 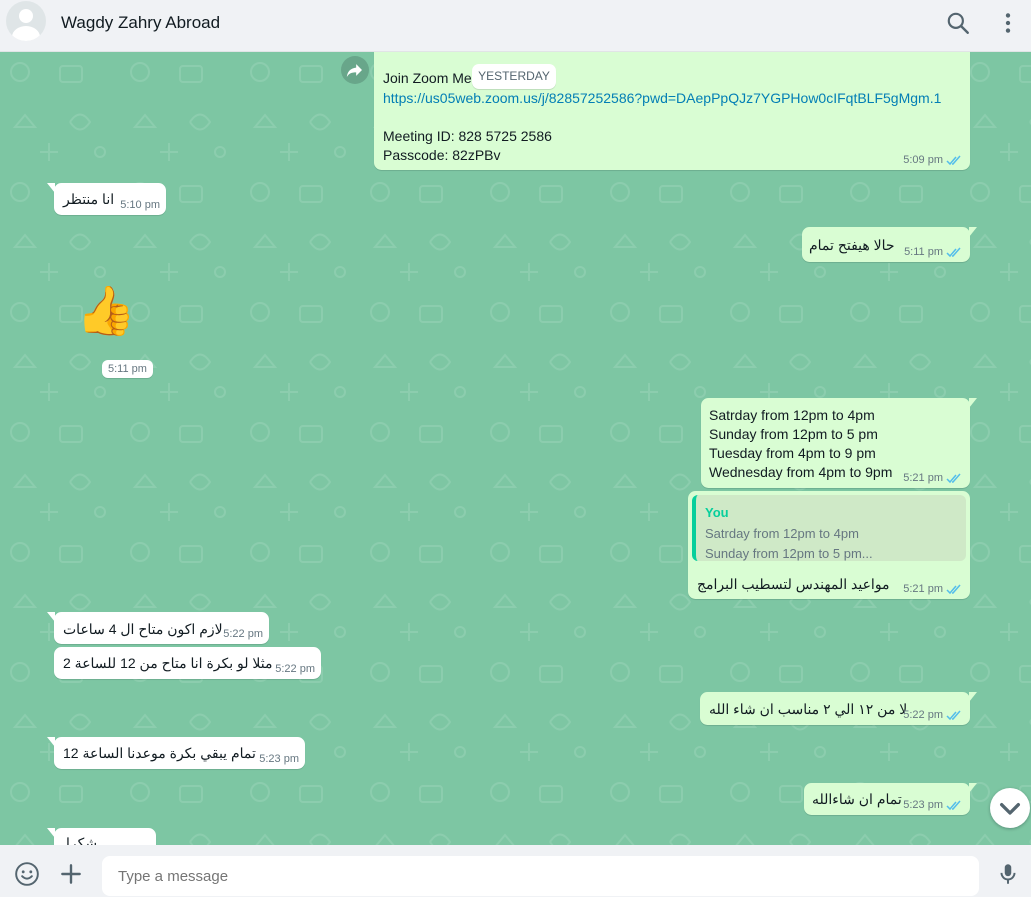 What do you see at coordinates (540, 876) in the screenshot?
I see `message-input` at bounding box center [540, 876].